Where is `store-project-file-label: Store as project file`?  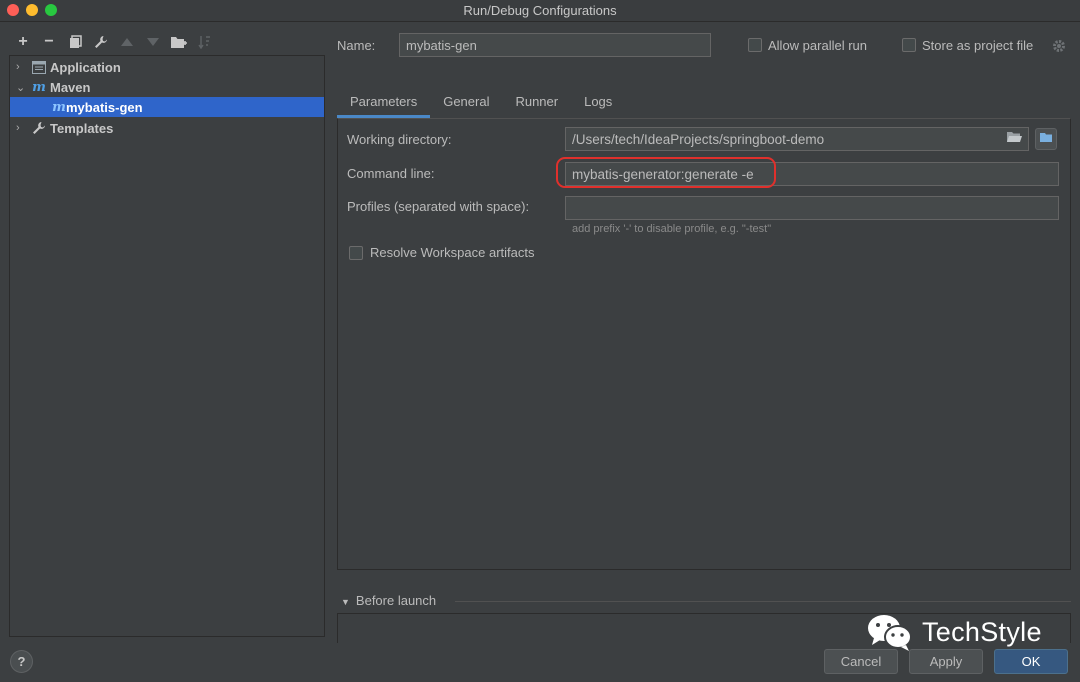
store-project-file-label: Store as project file is located at coordinates (978, 45).